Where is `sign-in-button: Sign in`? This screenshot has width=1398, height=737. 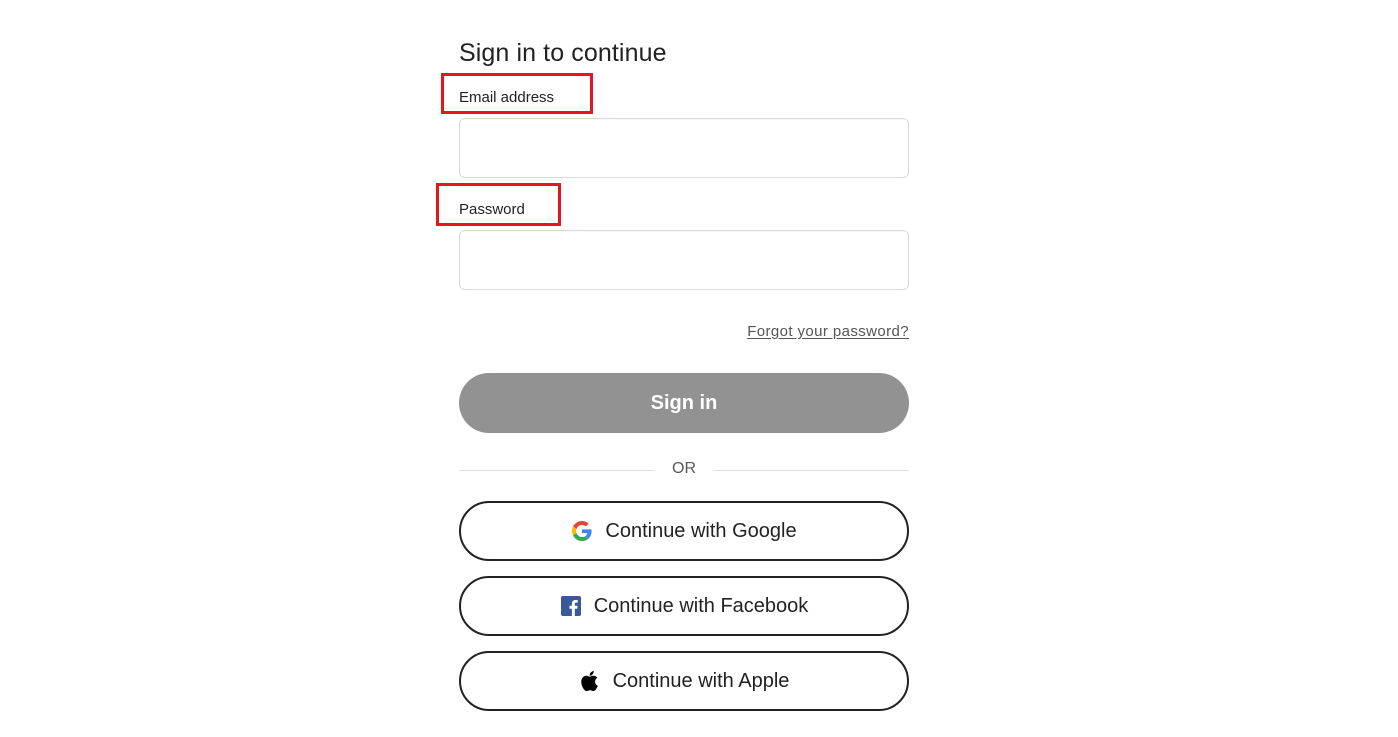 sign-in-button: Sign in is located at coordinates (684, 403).